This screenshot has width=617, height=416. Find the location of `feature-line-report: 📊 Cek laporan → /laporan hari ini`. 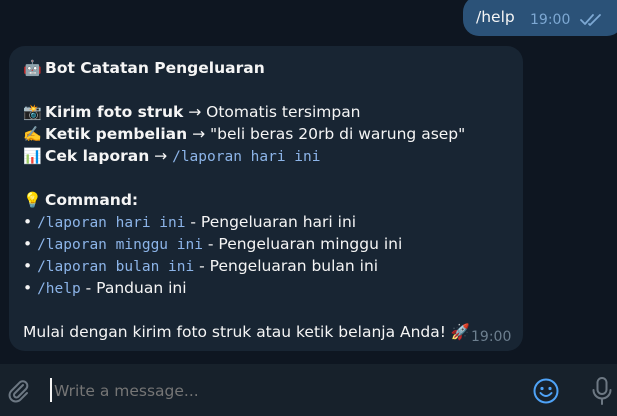

feature-line-report: 📊 Cek laporan → /laporan hari ini is located at coordinates (172, 156).